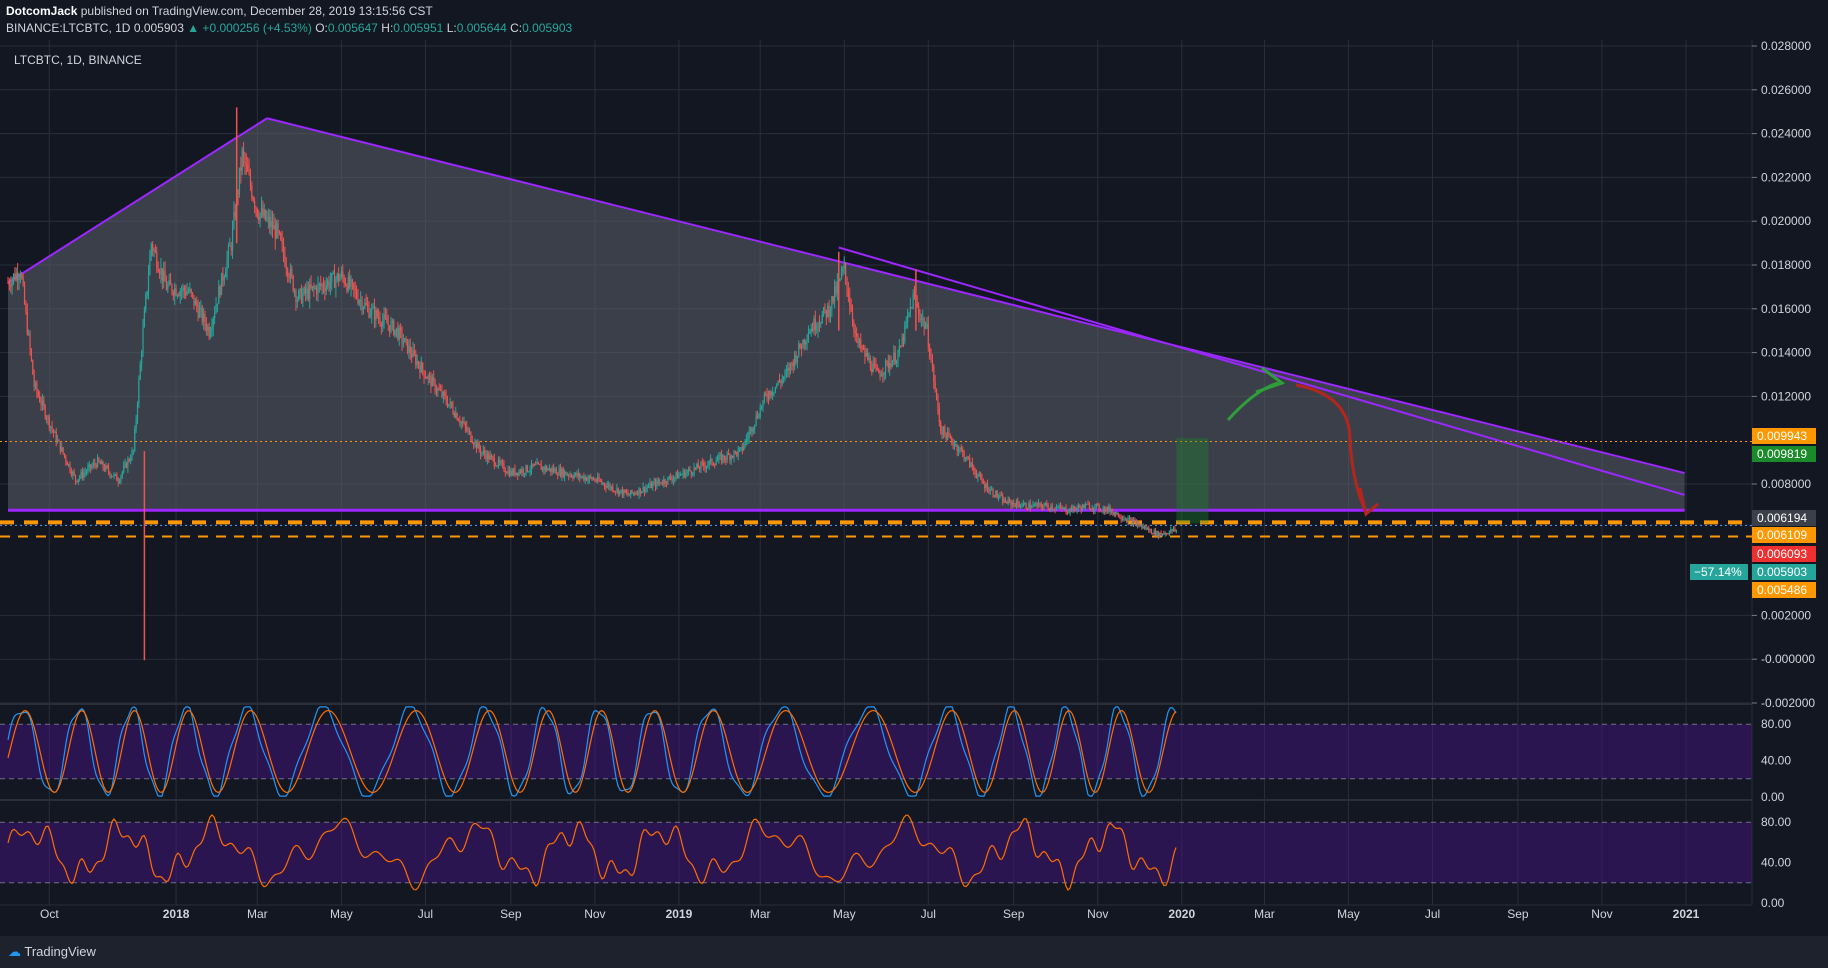 The width and height of the screenshot is (1828, 968). What do you see at coordinates (1432, 914) in the screenshot?
I see `x-tick-label: Jul` at bounding box center [1432, 914].